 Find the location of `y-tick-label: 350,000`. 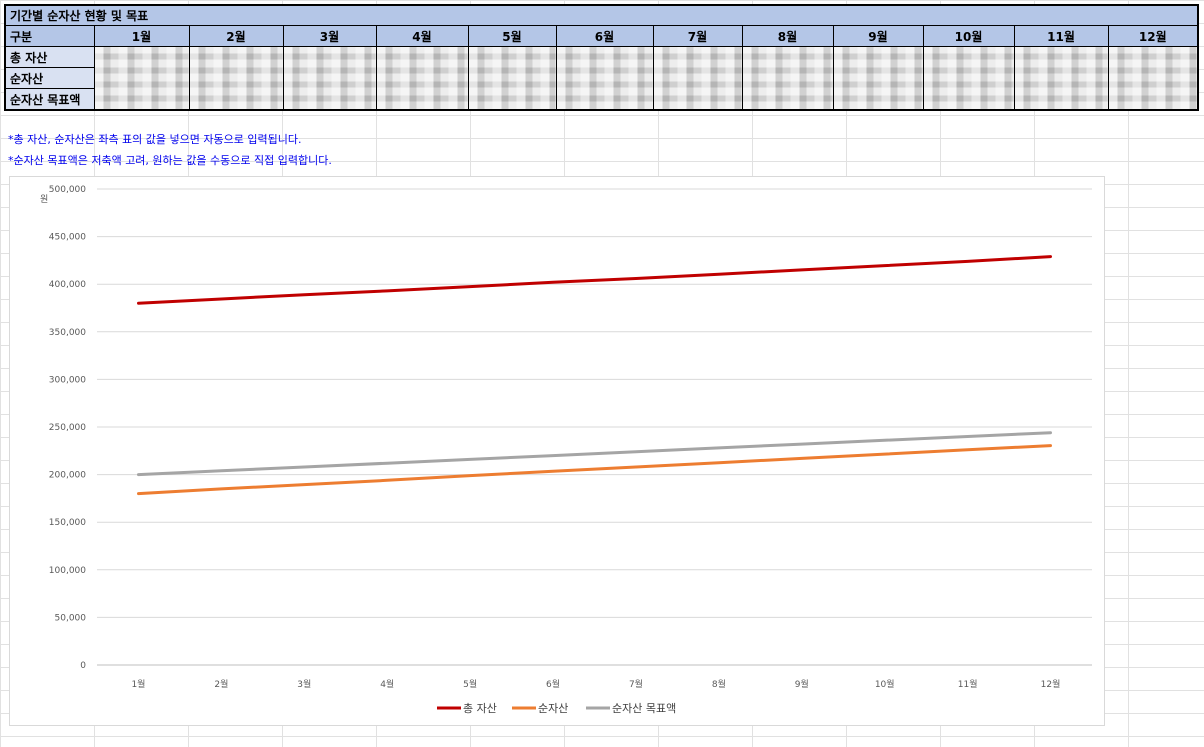

y-tick-label: 350,000 is located at coordinates (67, 333).